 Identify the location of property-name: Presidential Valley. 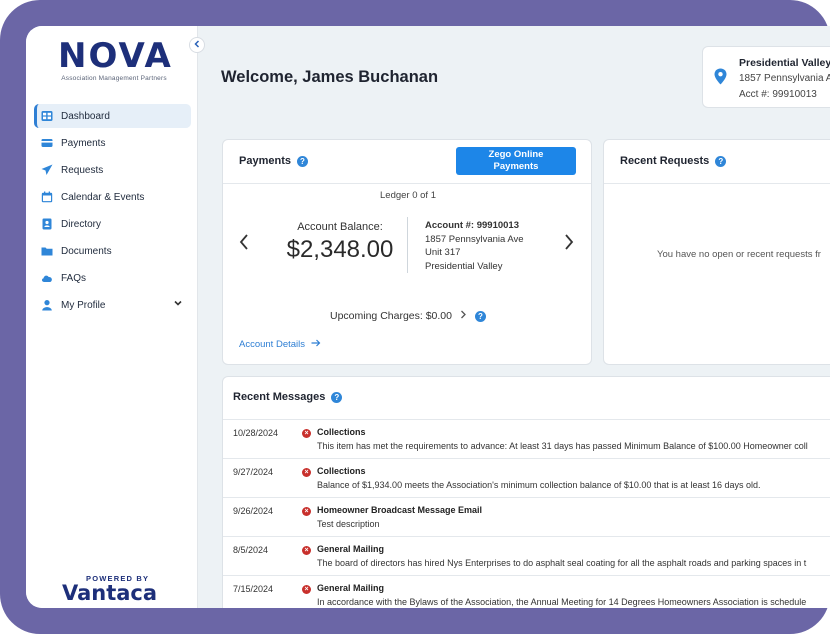
(784, 63).